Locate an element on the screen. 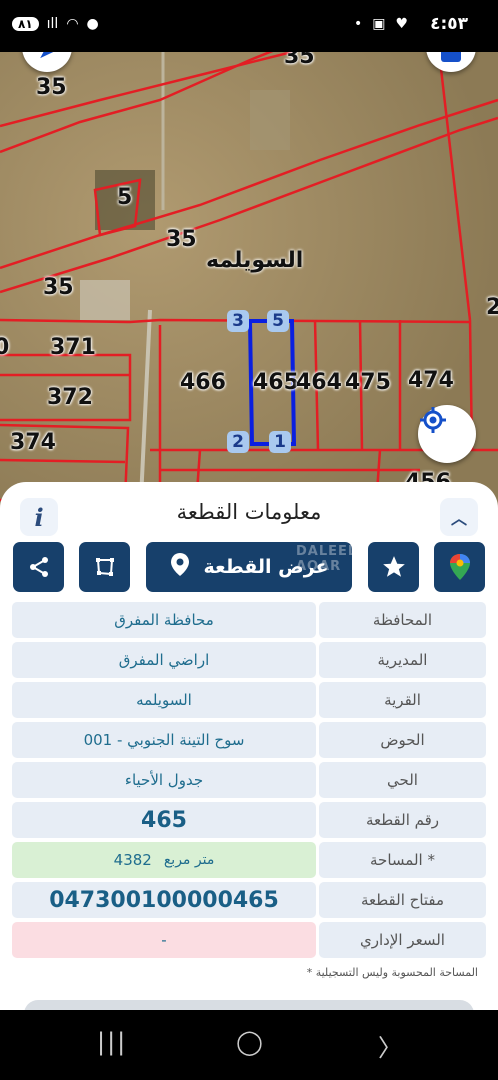  field-value: 047300100000465 is located at coordinates (164, 900).